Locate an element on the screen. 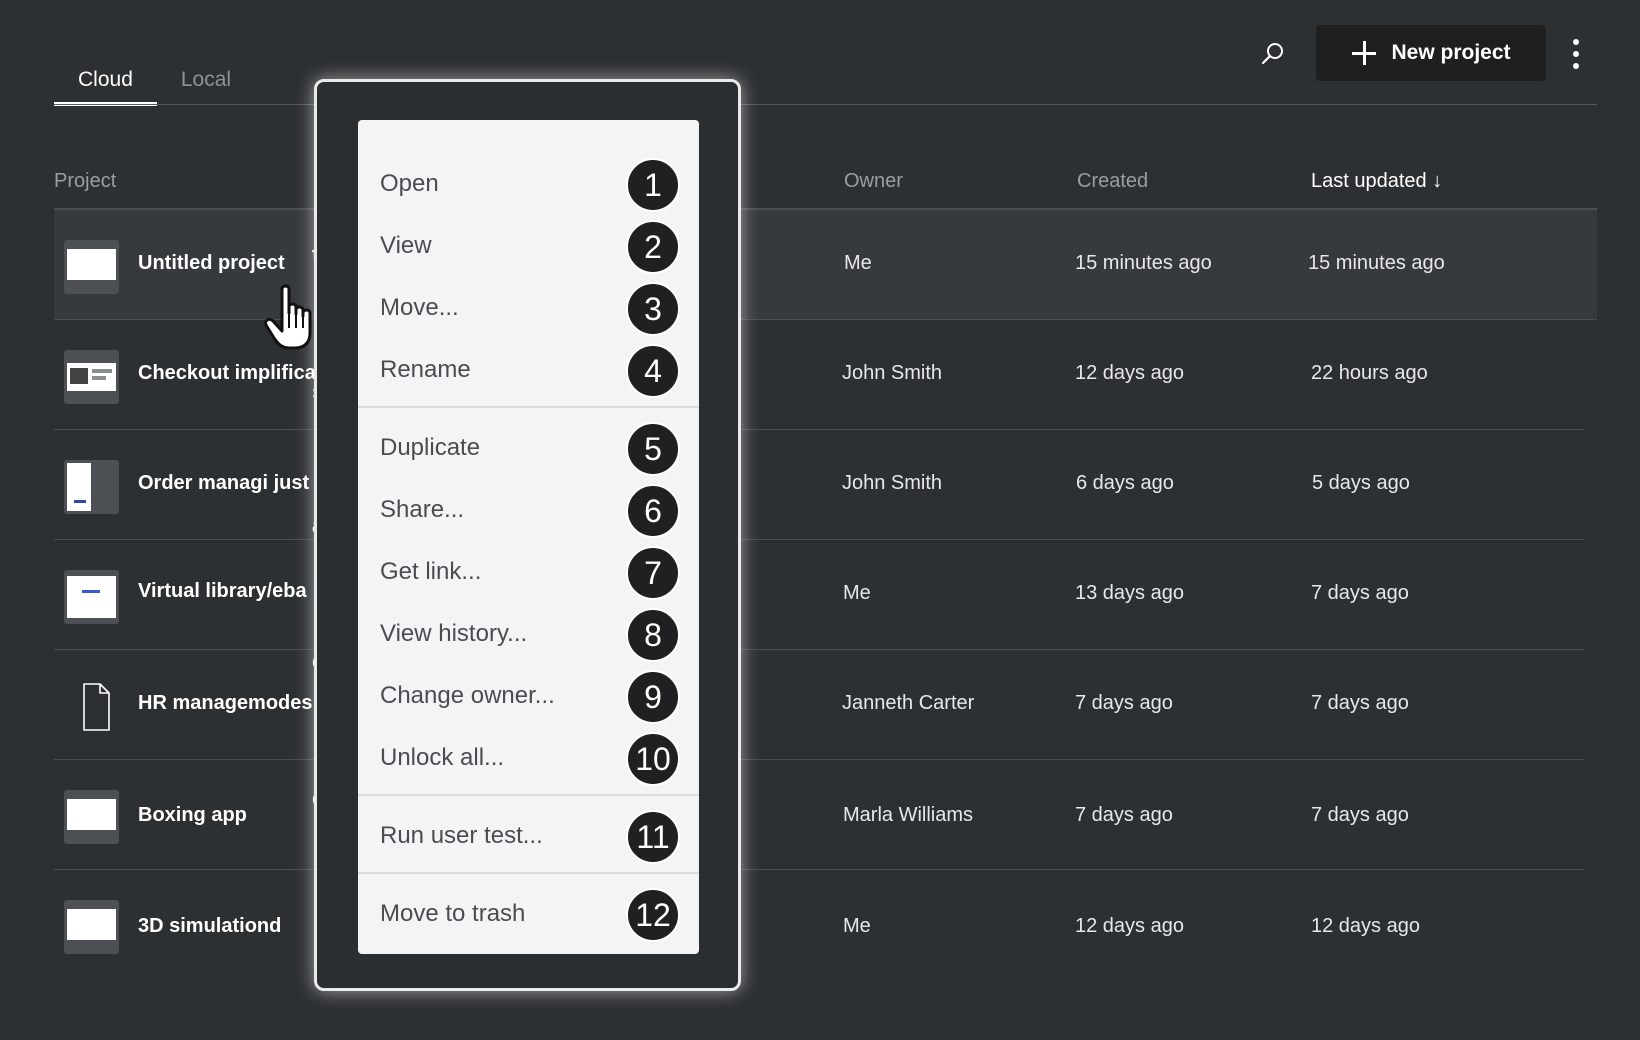 The width and height of the screenshot is (1640, 1040). file-icon is located at coordinates (91, 707).